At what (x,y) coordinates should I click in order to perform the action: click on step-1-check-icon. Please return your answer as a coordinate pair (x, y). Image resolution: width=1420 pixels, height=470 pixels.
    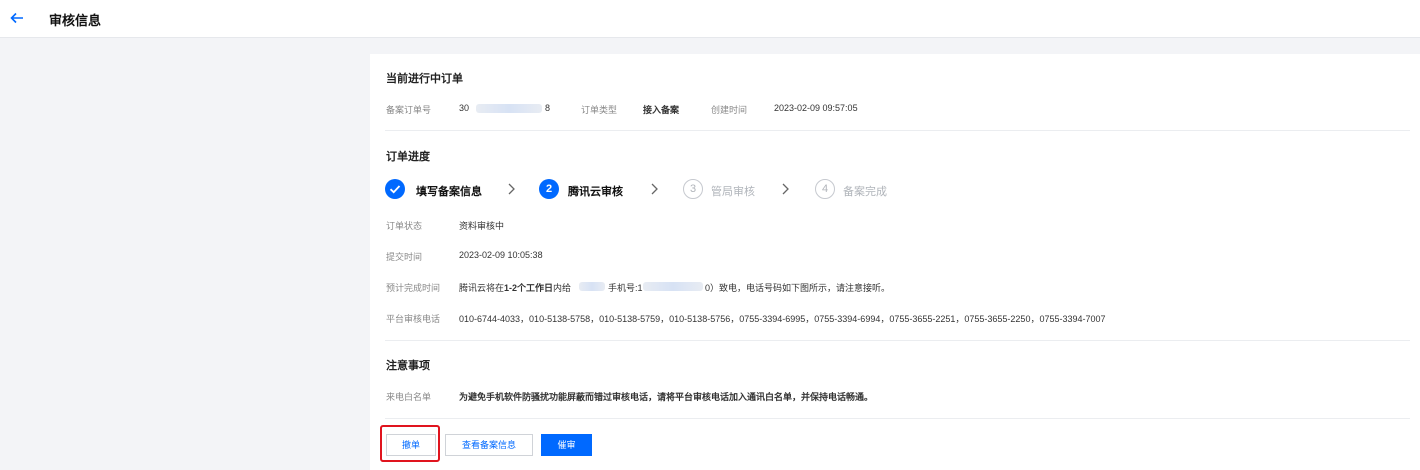
    Looking at the image, I should click on (395, 189).